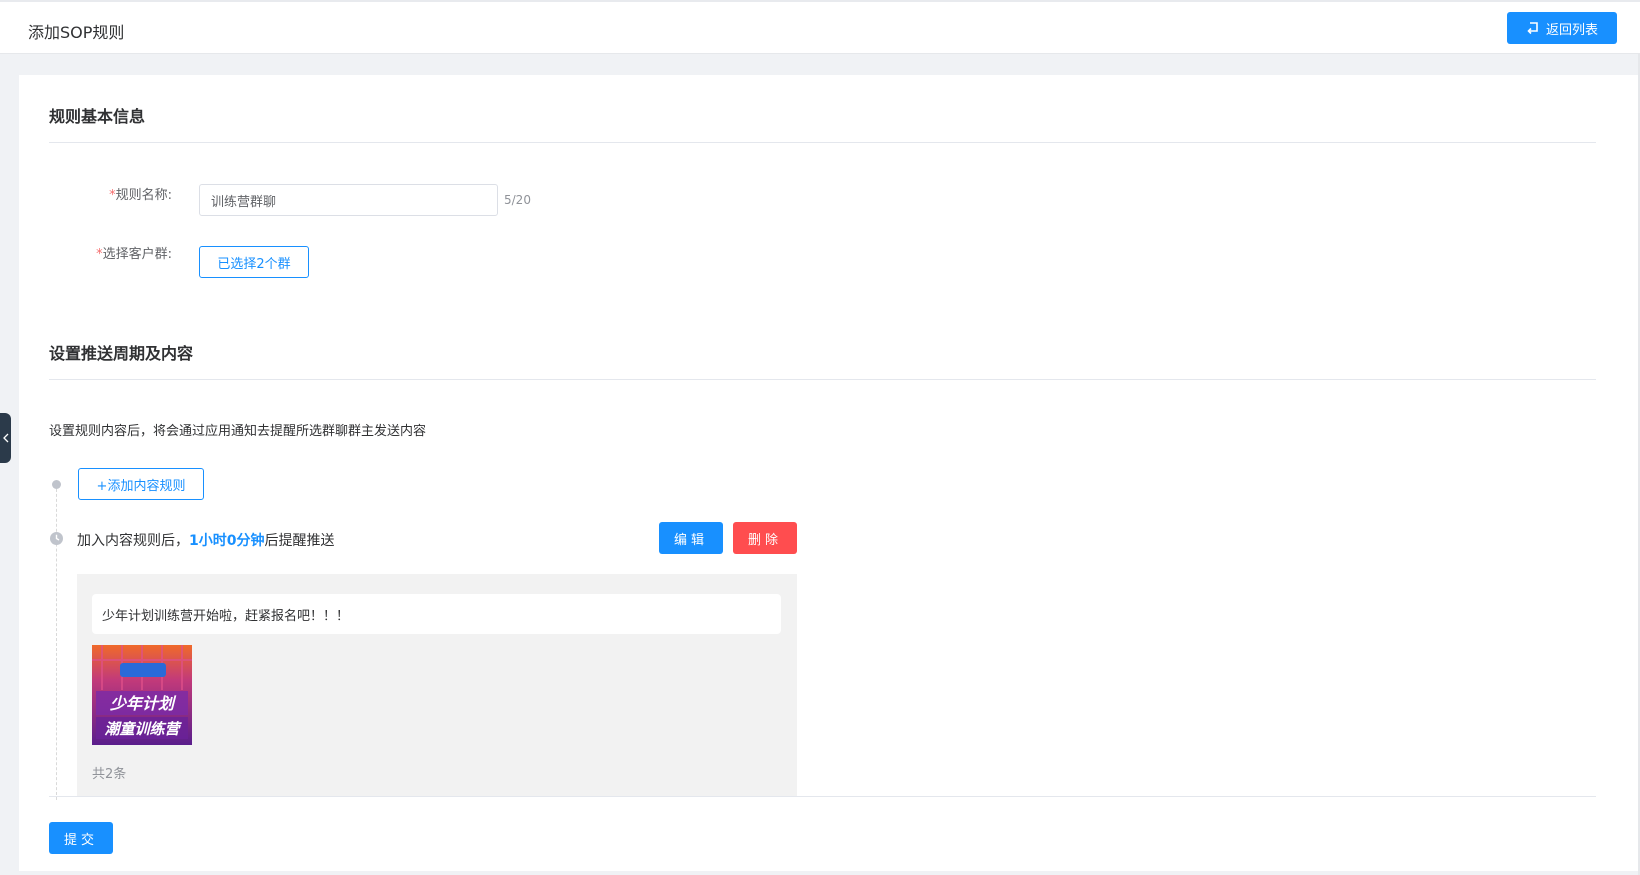 The width and height of the screenshot is (1640, 875). Describe the element at coordinates (348, 200) in the screenshot. I see `rule-name-input` at that location.